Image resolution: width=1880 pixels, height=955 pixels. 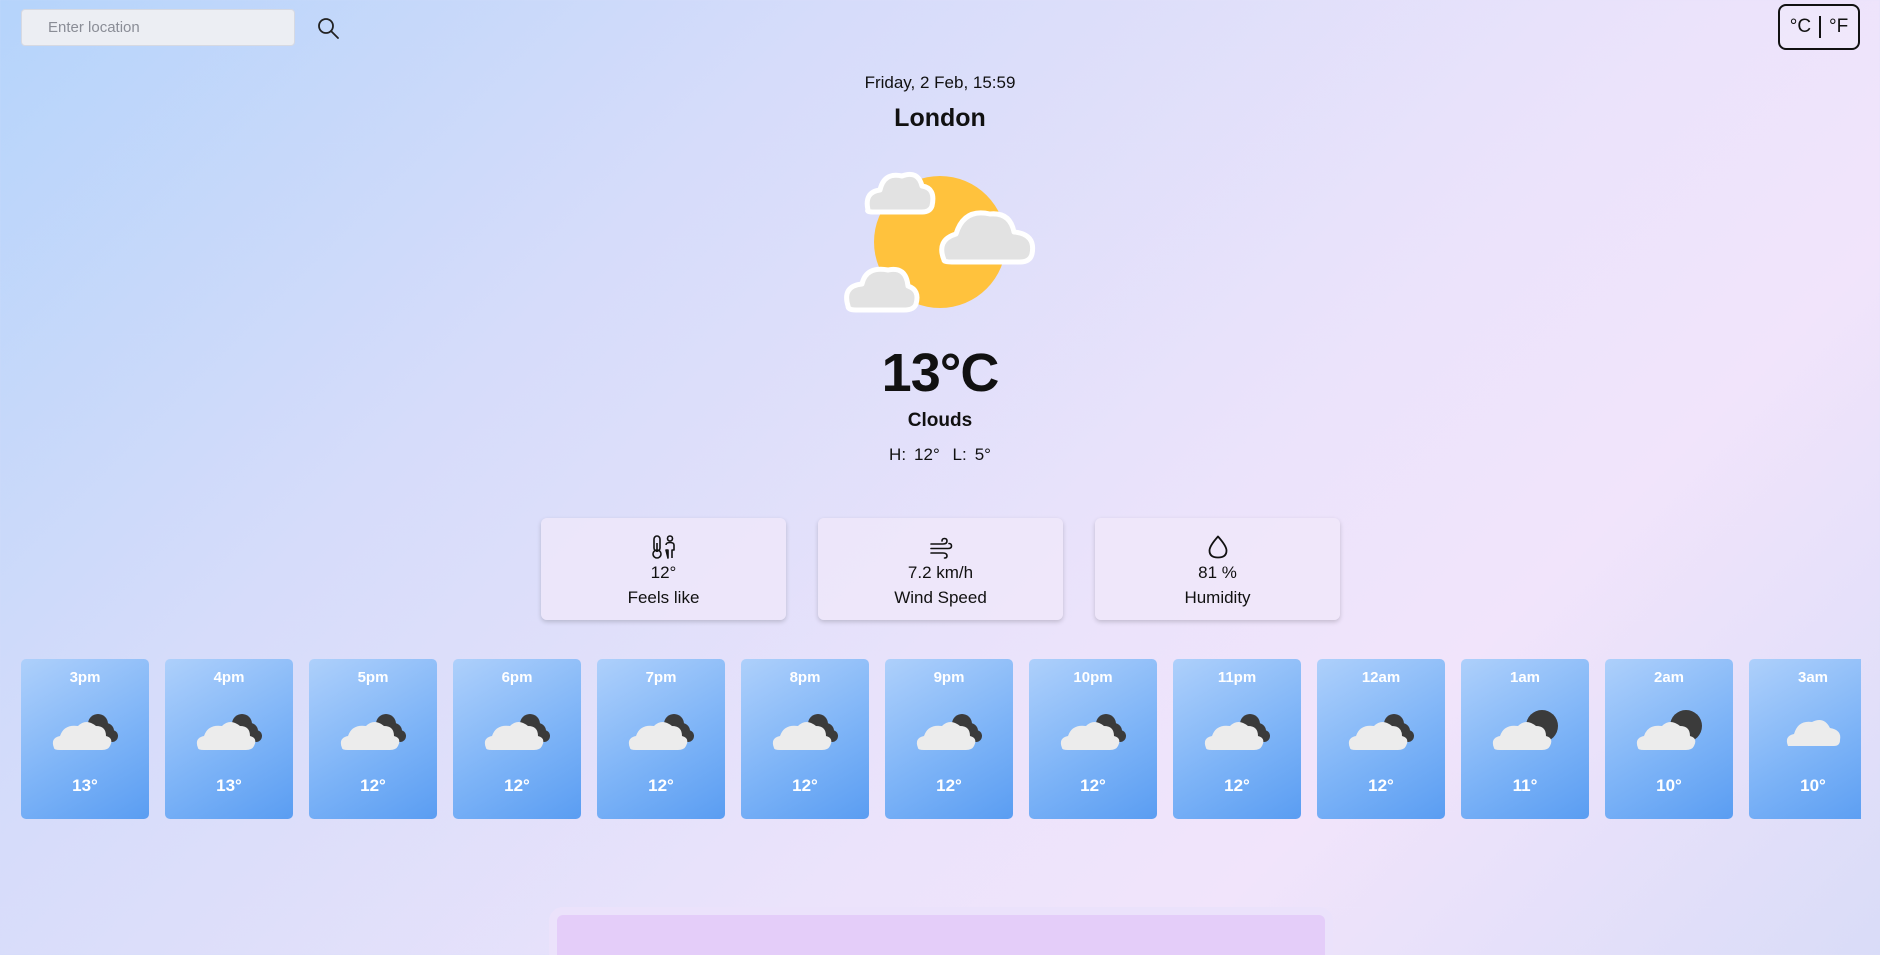 I want to click on hourly-card: 6pm 12°, so click(x=517, y=739).